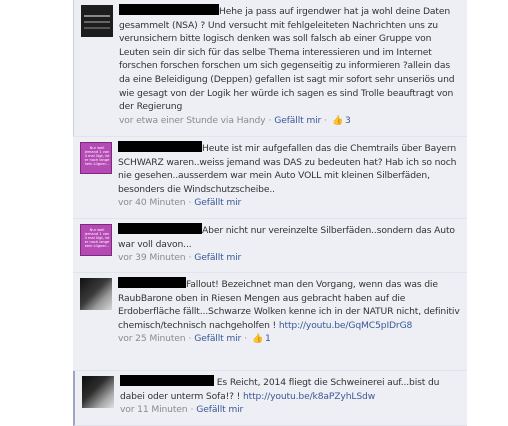 This screenshot has height=426, width=508. What do you see at coordinates (346, 325) in the screenshot?
I see `youtube-link: http://youtu.be/GqMC5pIDrG8` at bounding box center [346, 325].